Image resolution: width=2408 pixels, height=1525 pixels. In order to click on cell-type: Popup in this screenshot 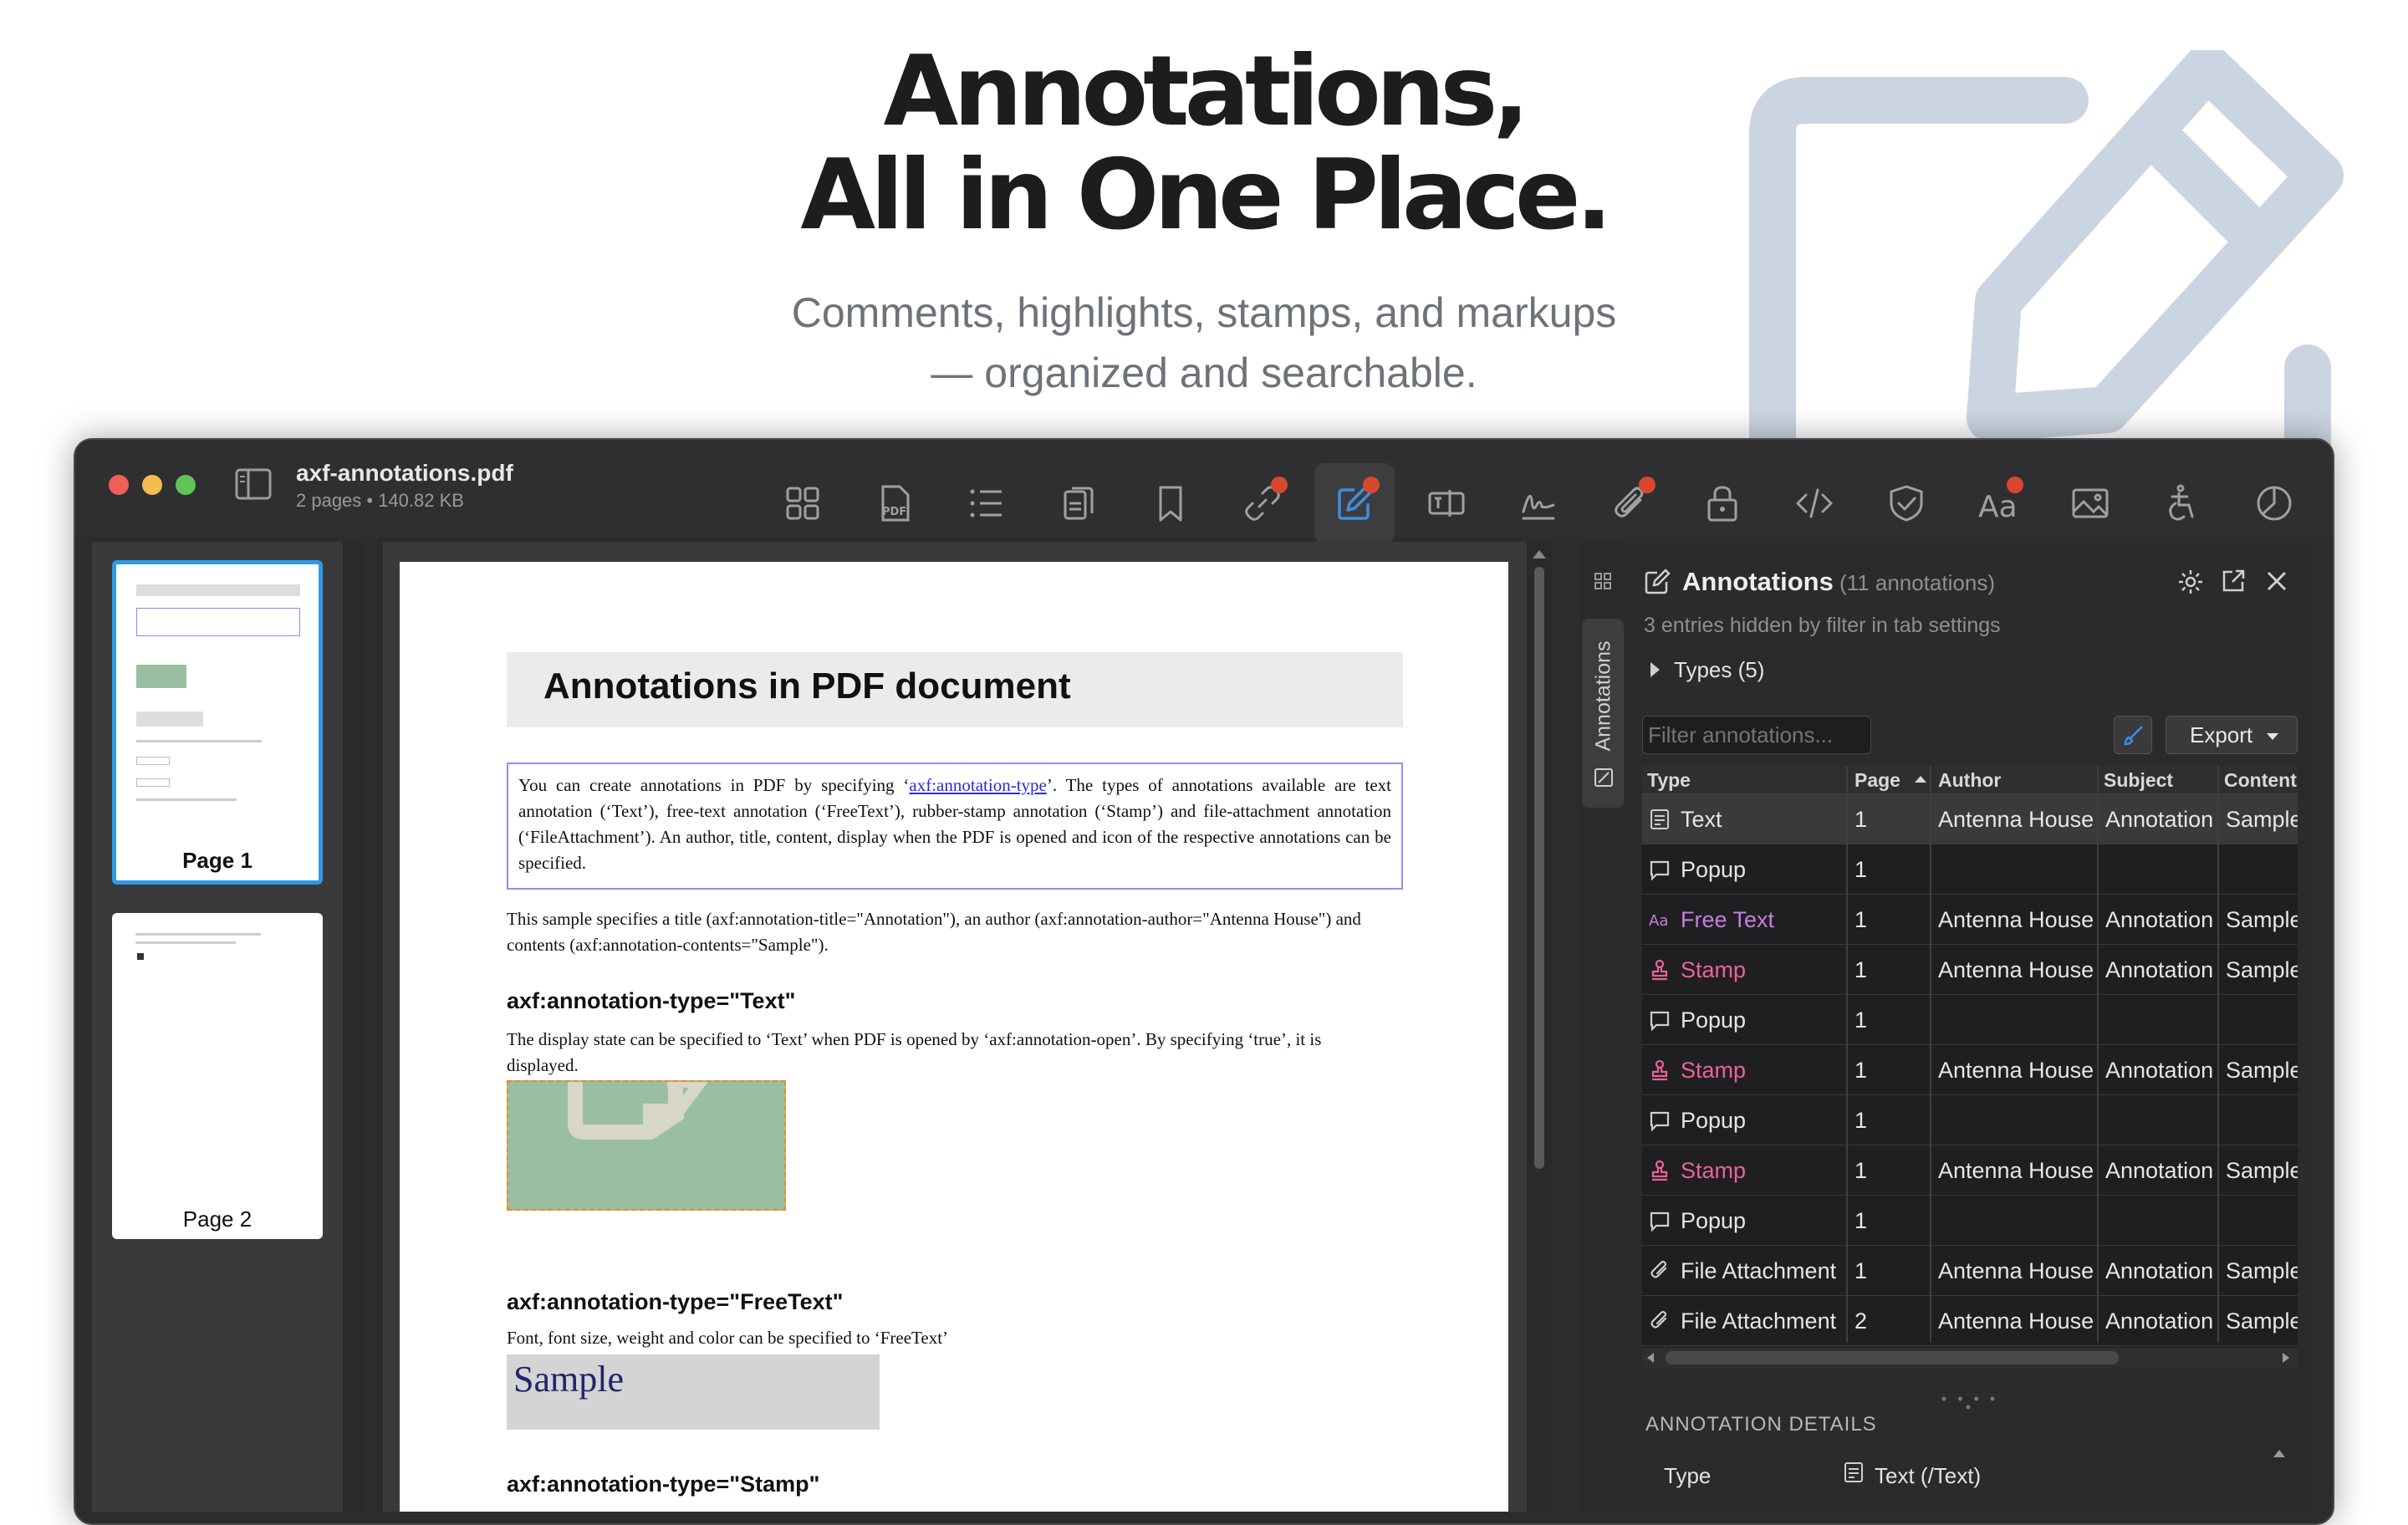, I will do `click(1714, 1120)`.